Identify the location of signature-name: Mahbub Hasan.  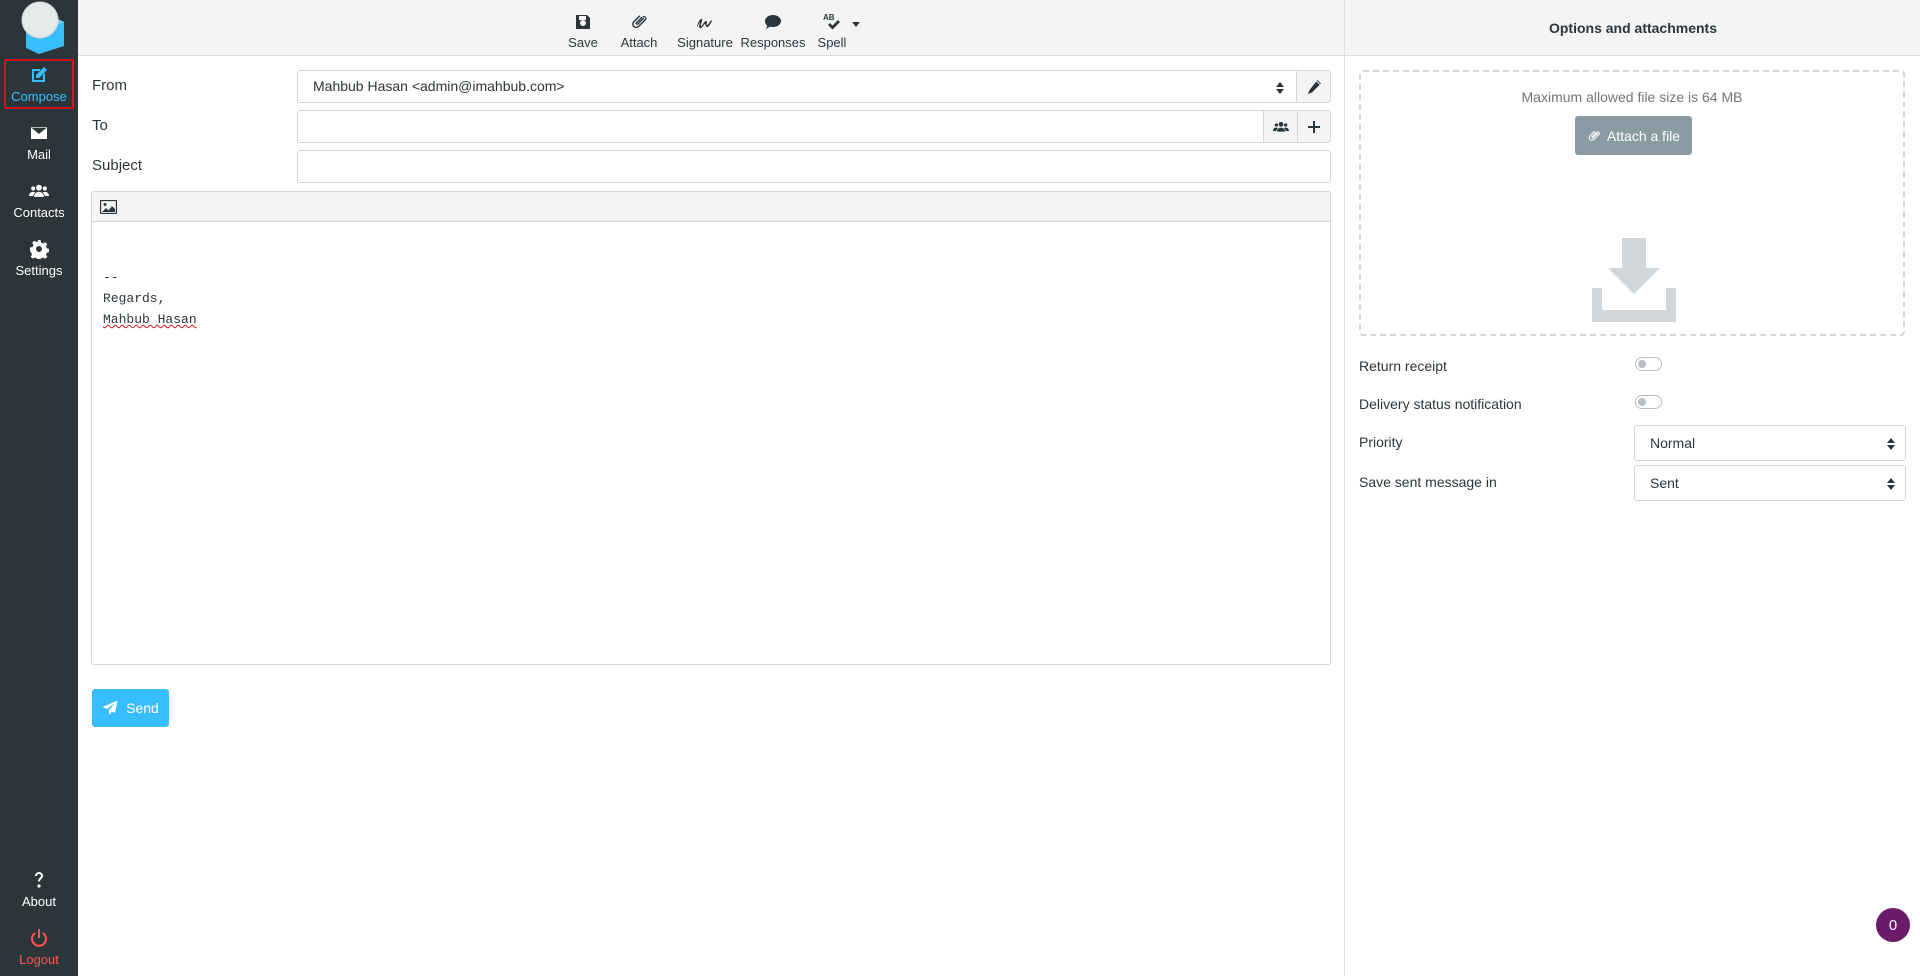
(150, 319).